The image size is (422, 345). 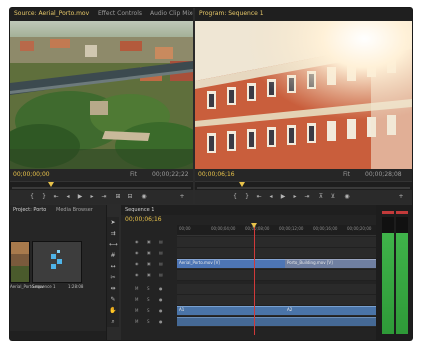 I want to click on timeline-timecode: 00;00;06;16, so click(x=143, y=220).